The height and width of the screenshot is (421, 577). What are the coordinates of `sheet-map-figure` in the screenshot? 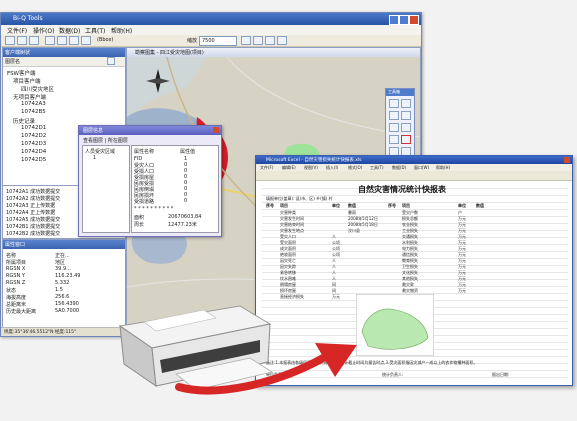 It's located at (395, 325).